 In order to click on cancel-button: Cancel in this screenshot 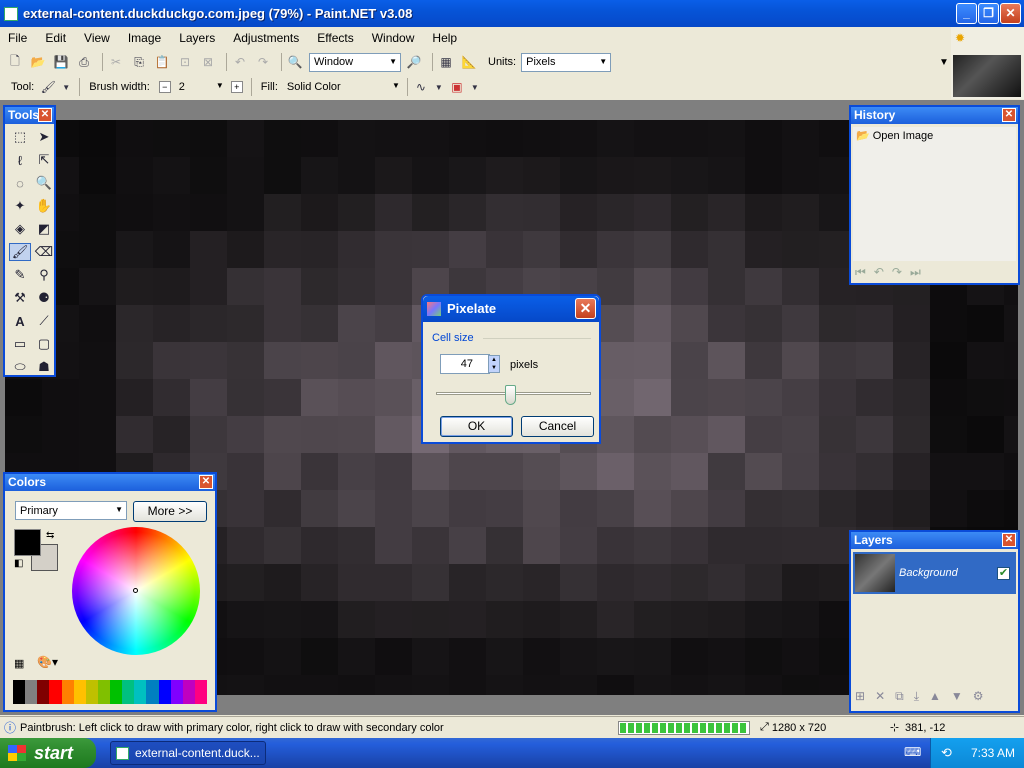, I will do `click(557, 426)`.